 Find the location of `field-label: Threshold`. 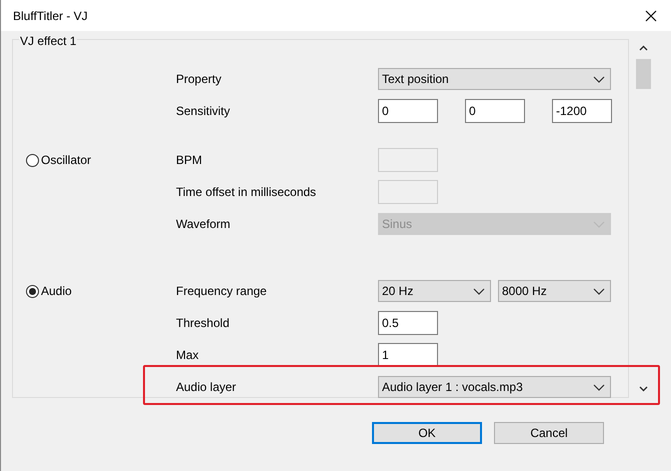

field-label: Threshold is located at coordinates (203, 323).